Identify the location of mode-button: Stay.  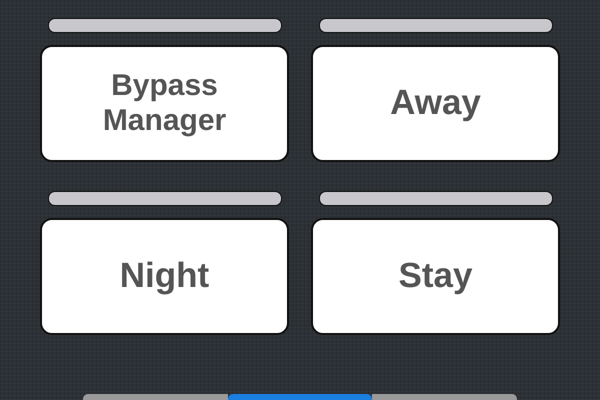
(435, 276).